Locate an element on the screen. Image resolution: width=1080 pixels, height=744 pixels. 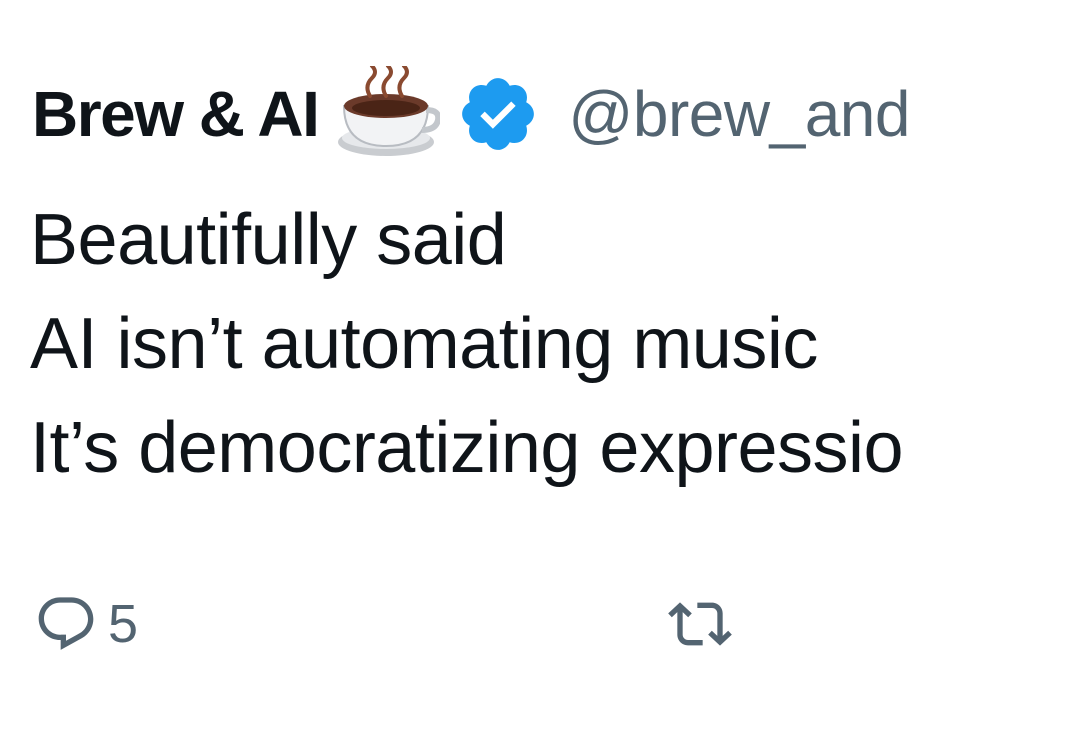
retweet-icon is located at coordinates (700, 624).